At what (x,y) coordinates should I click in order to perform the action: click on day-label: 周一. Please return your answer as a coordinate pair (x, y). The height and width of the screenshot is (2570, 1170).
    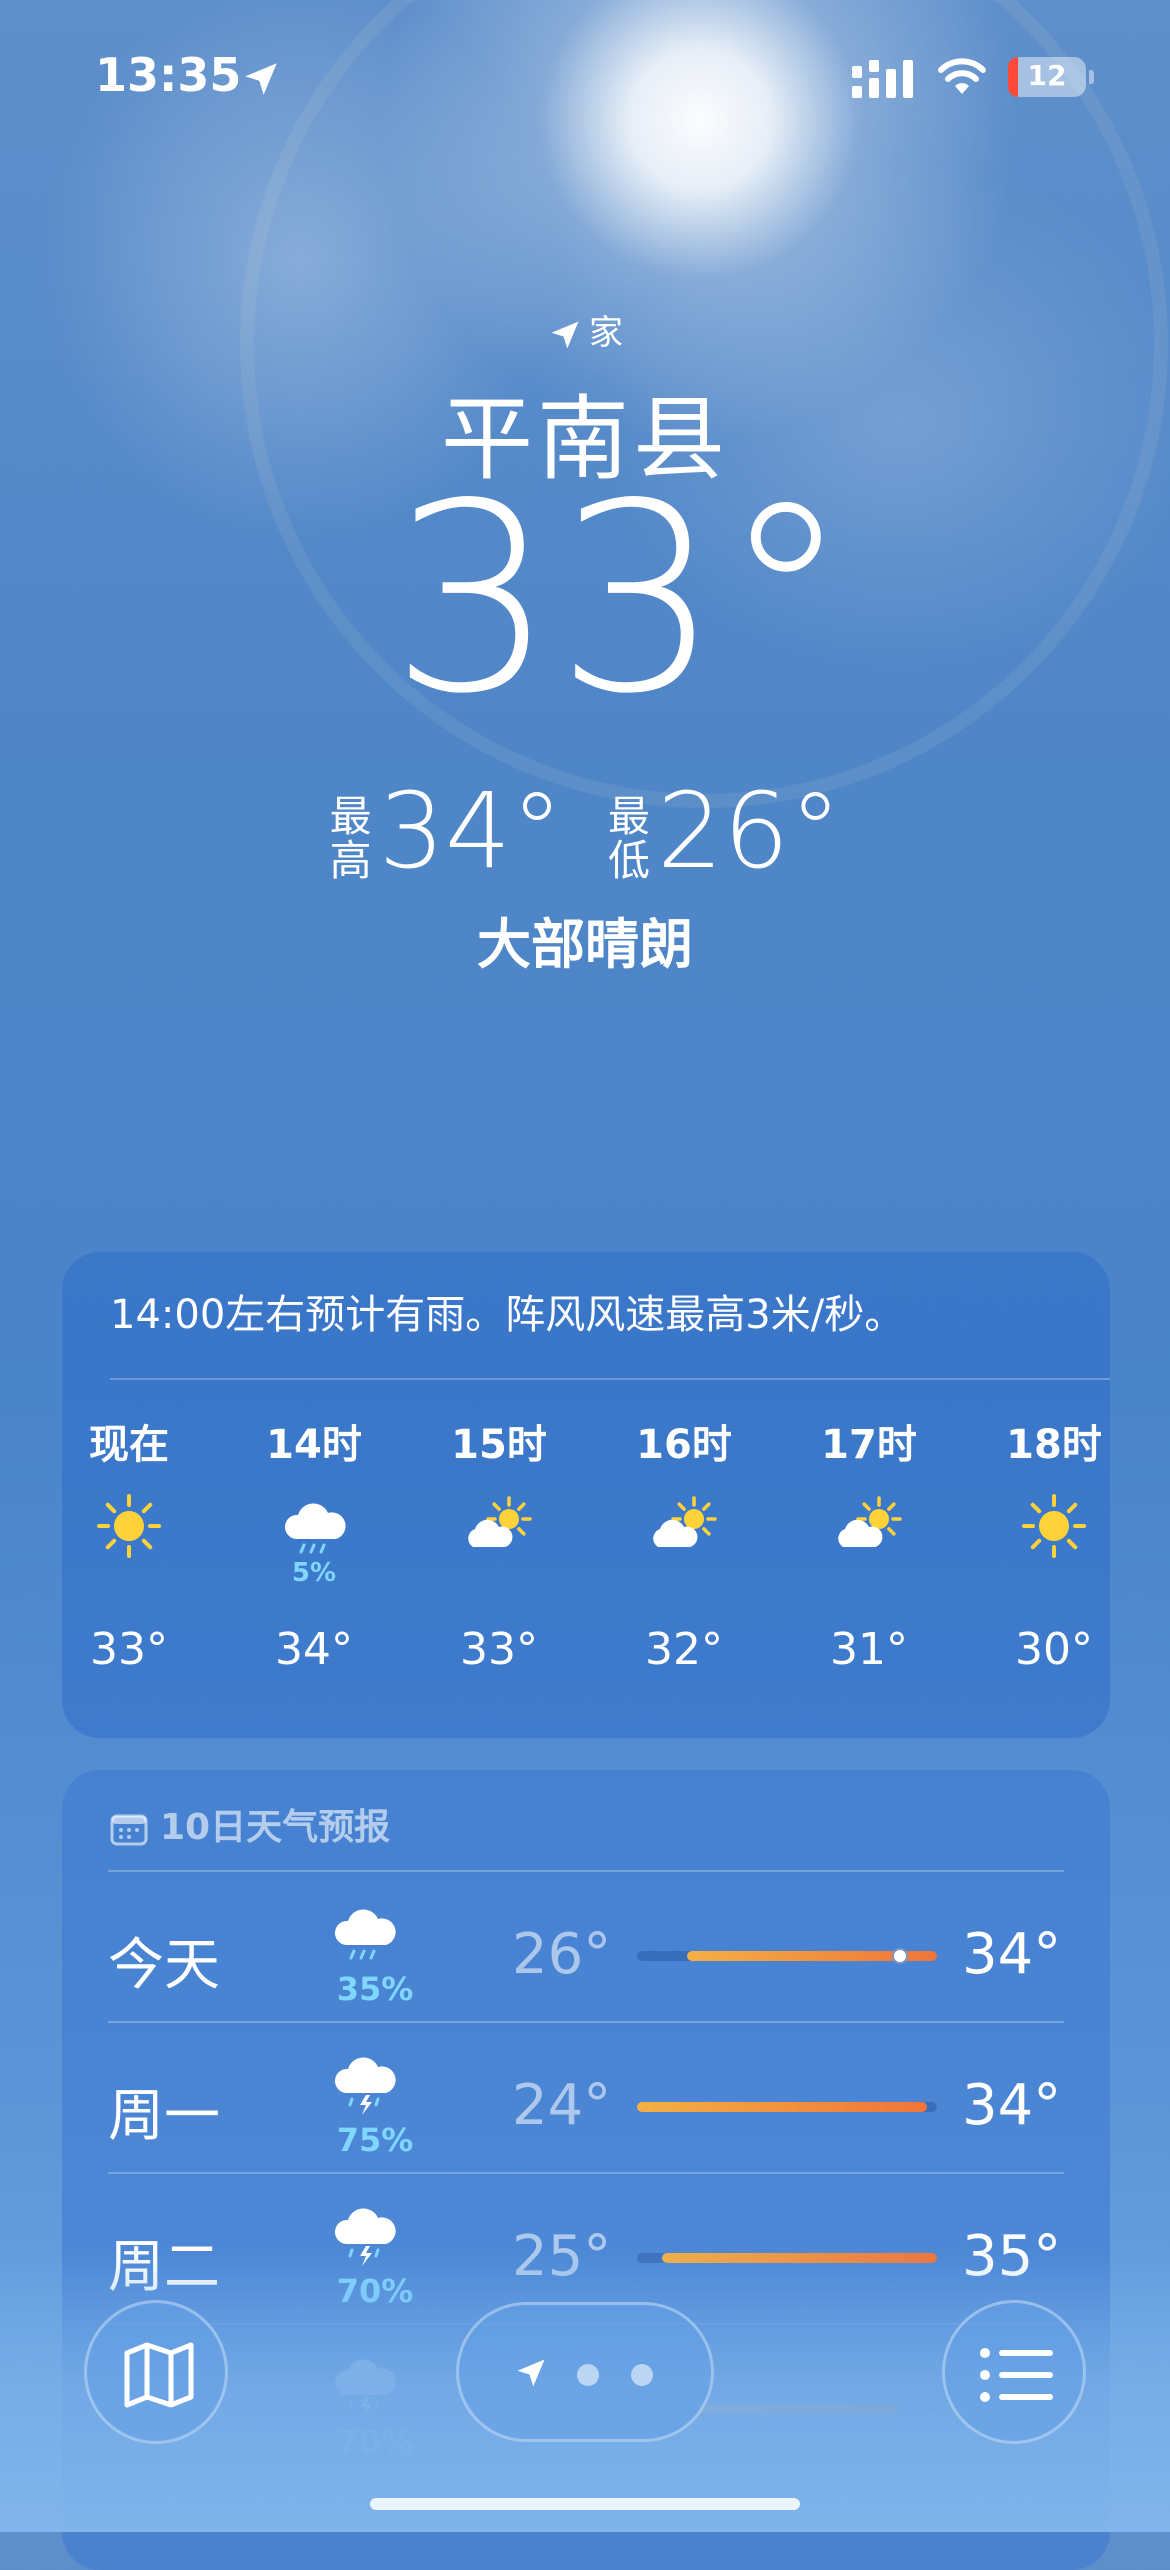
    Looking at the image, I should click on (164, 2116).